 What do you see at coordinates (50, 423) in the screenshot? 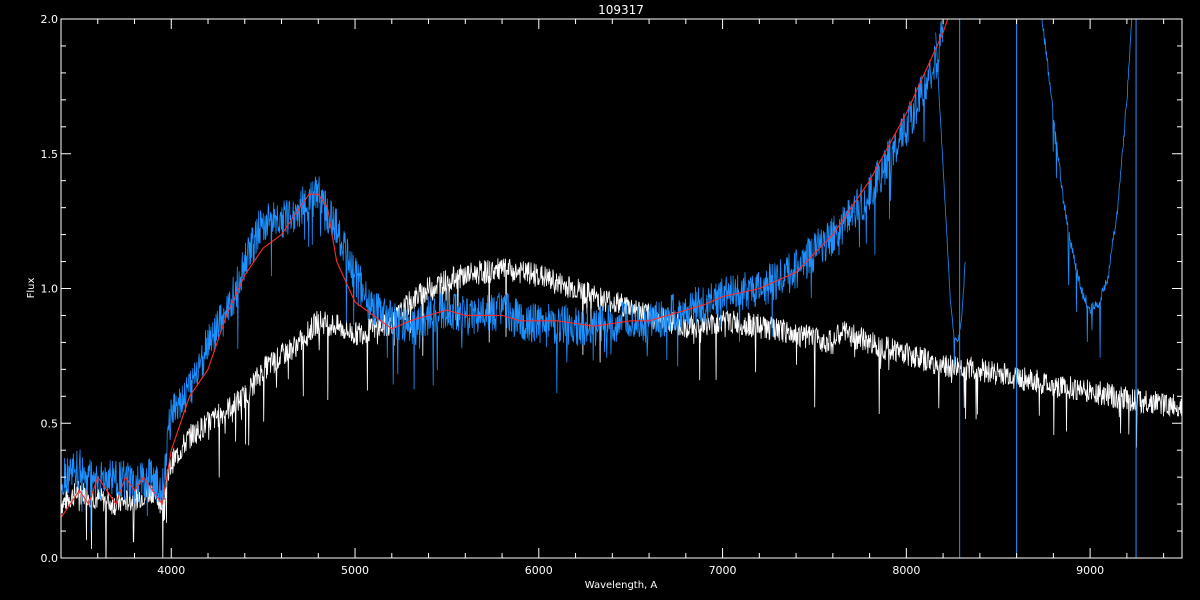
I see `y-tick-label: 0.5` at bounding box center [50, 423].